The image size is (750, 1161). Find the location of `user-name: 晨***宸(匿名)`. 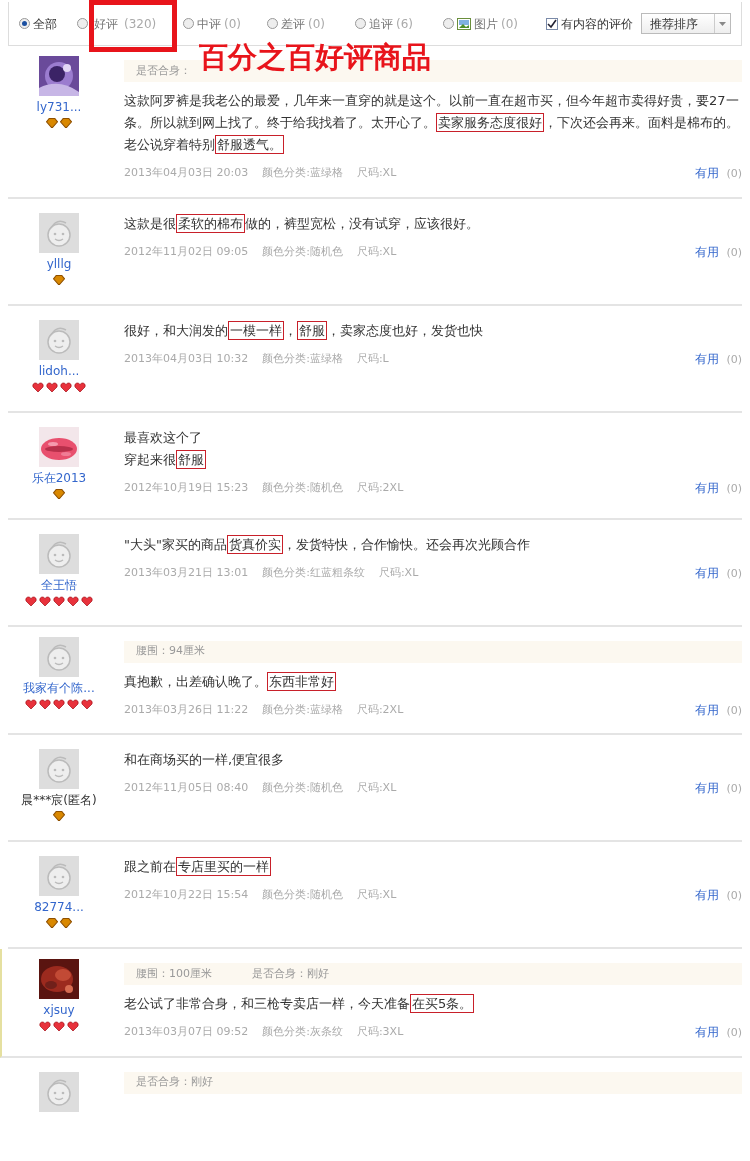

user-name: 晨***宸(匿名) is located at coordinates (59, 800).